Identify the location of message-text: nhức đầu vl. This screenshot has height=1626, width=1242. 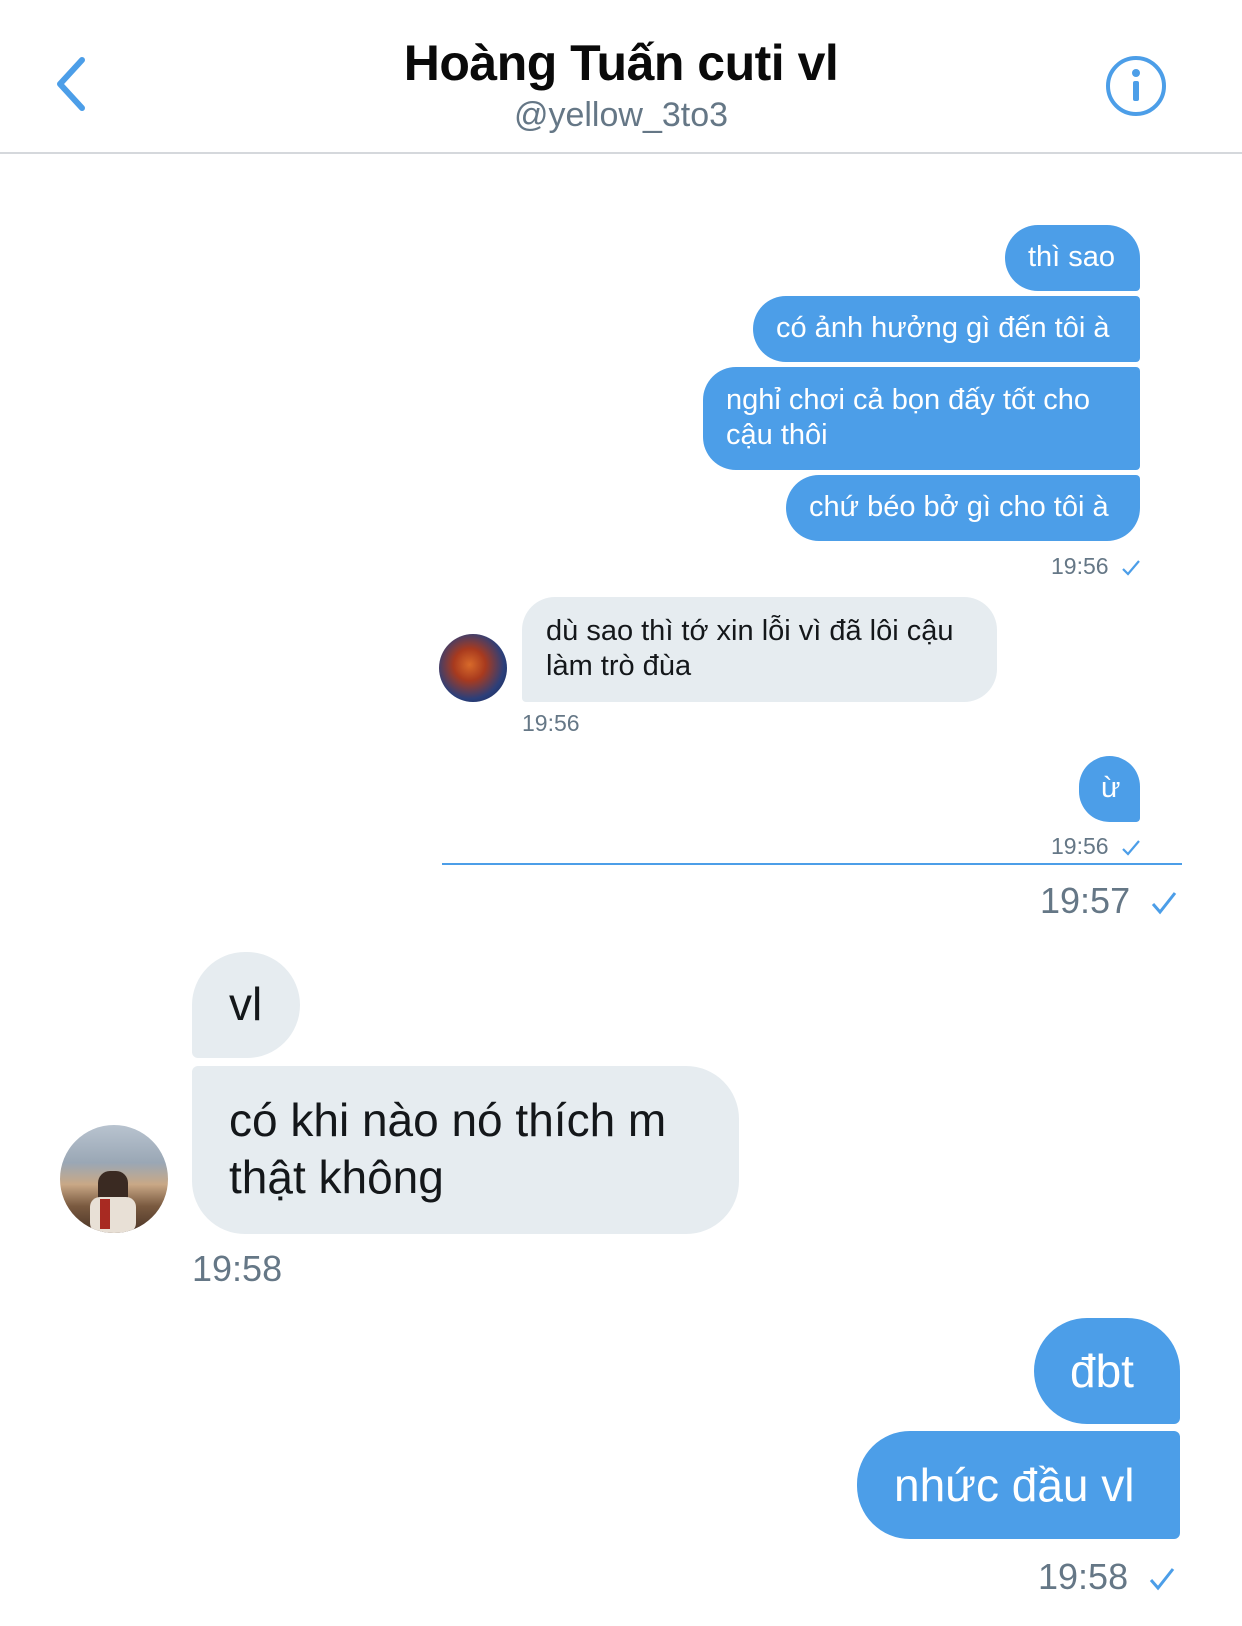
(1014, 1485).